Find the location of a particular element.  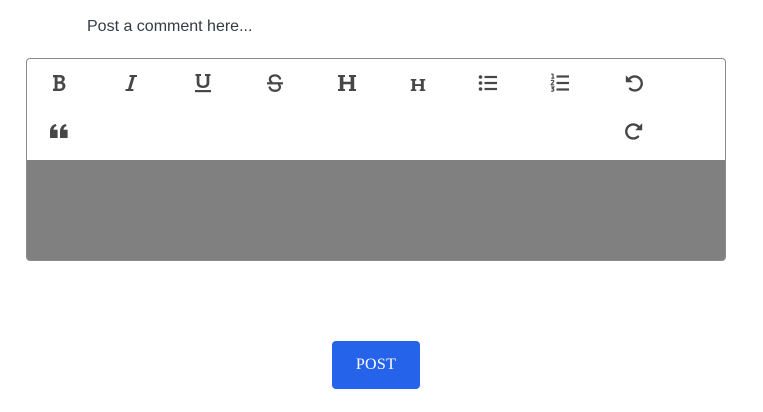

italic-button is located at coordinates (131, 83).